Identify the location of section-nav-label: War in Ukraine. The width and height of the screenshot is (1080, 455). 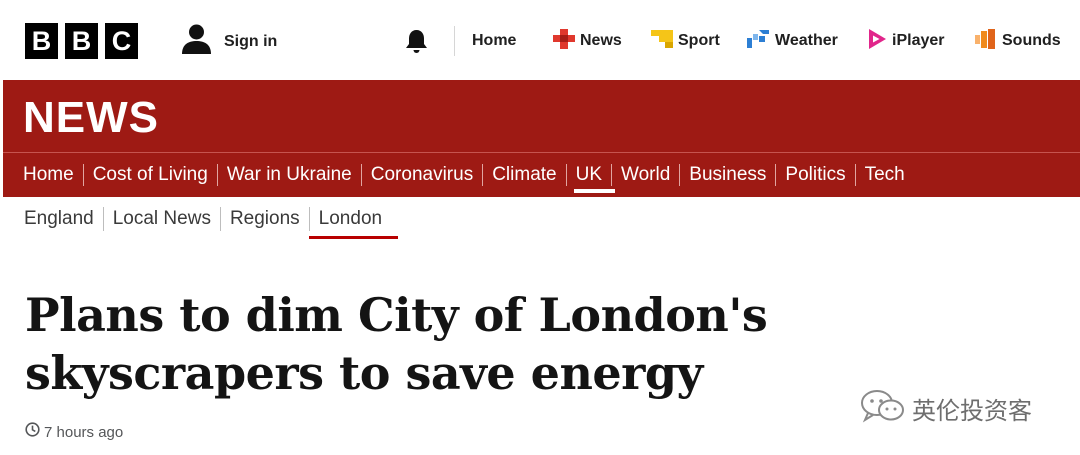
(289, 174).